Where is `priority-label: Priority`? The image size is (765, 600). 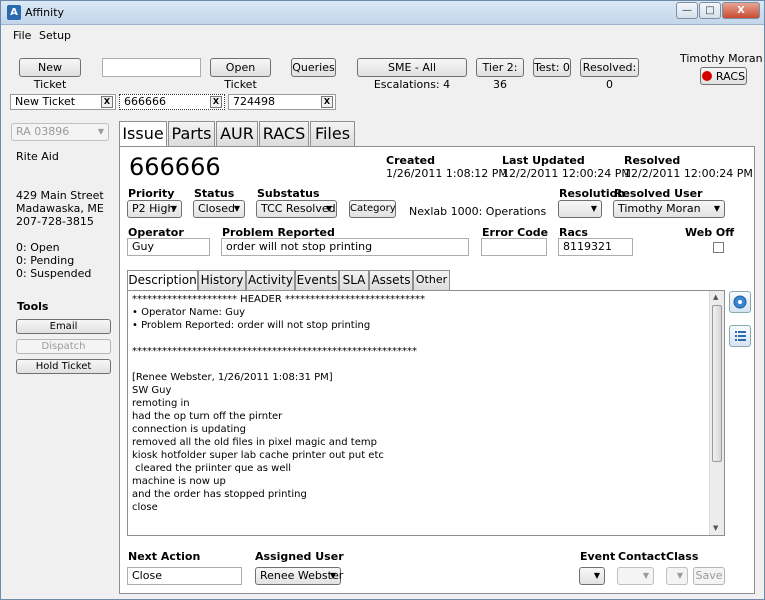 priority-label: Priority is located at coordinates (151, 193).